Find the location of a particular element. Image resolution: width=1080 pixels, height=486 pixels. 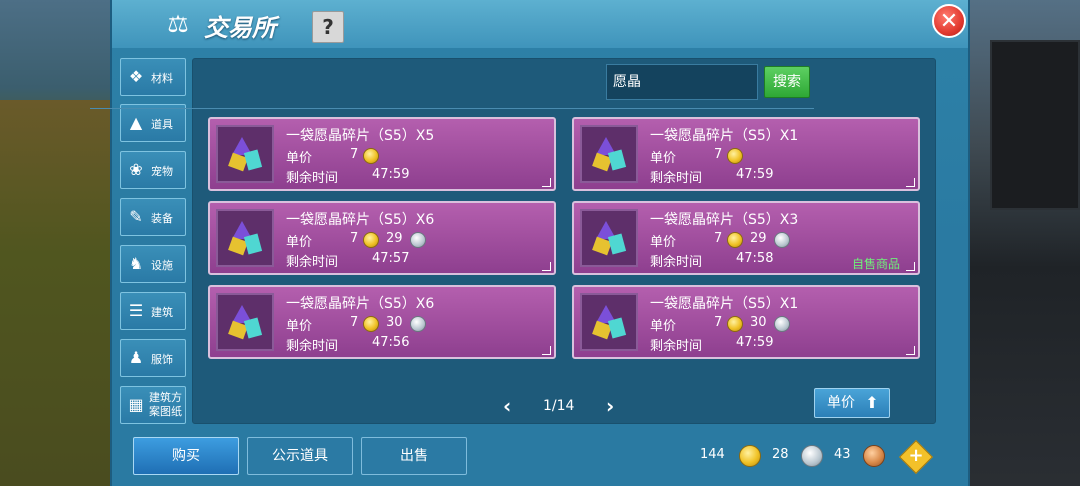

sidebar-item-clothing: ♟ 服饰 is located at coordinates (153, 358).